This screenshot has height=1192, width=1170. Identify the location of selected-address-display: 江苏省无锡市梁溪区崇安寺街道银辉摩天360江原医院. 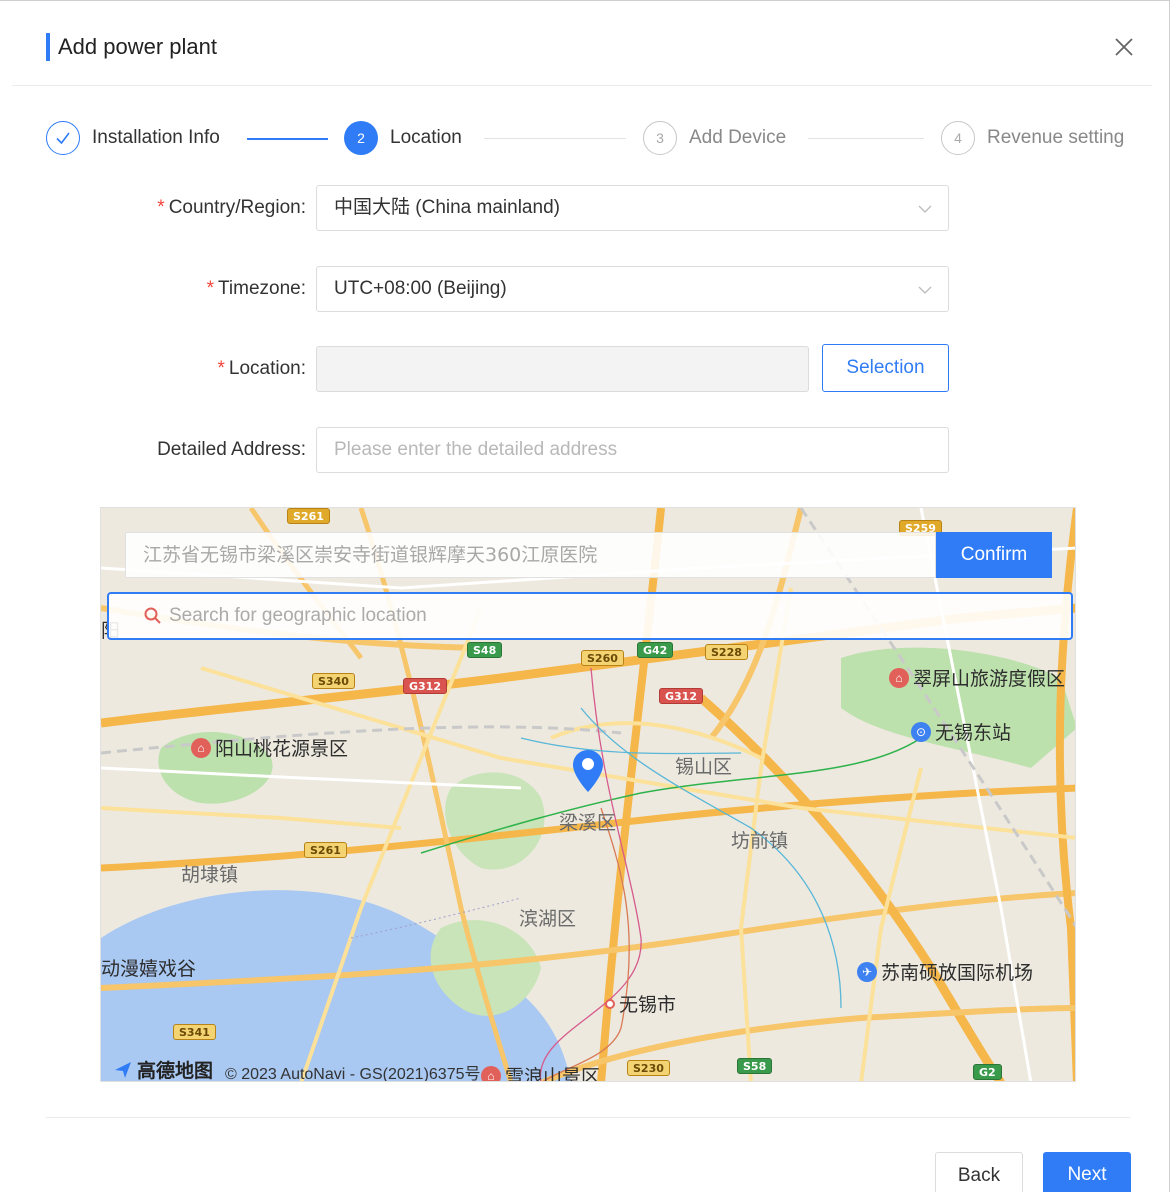
(530, 555).